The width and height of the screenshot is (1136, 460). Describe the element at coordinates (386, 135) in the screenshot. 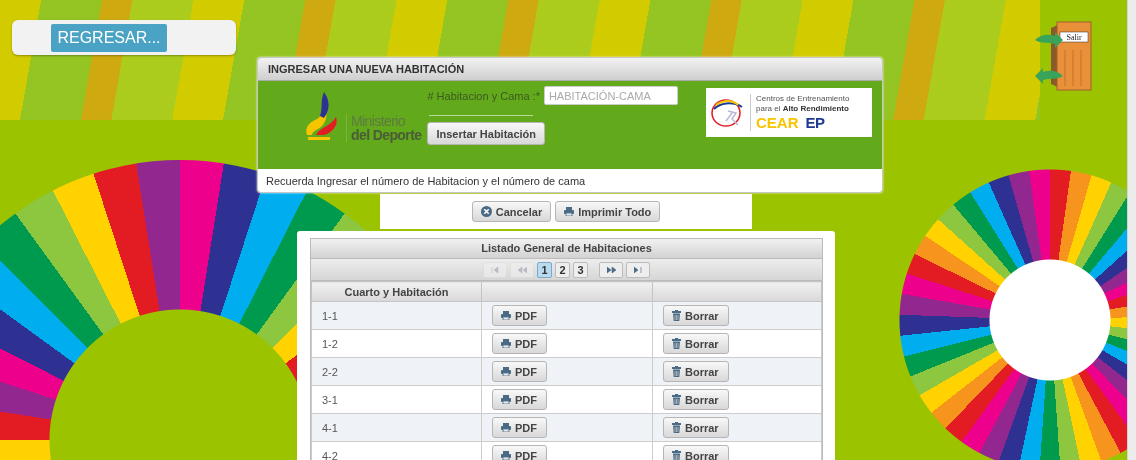

I see `logo-text: del Deporte` at that location.